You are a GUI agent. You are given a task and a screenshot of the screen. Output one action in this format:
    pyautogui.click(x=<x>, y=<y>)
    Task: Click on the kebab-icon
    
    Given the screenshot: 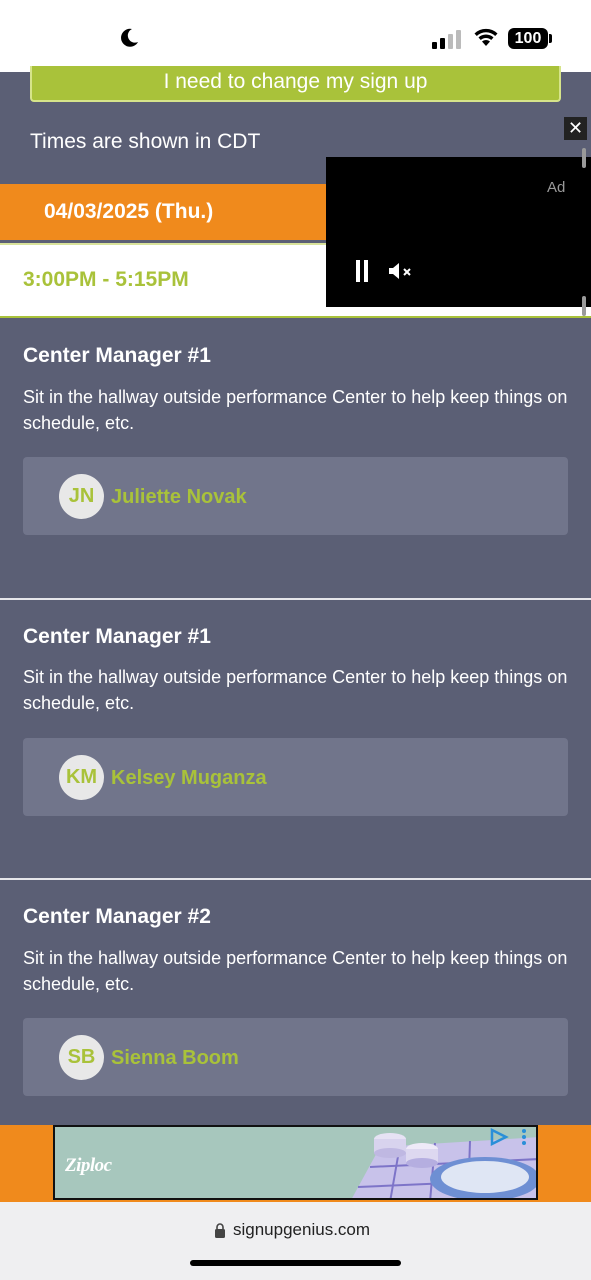 What is the action you would take?
    pyautogui.click(x=524, y=1137)
    